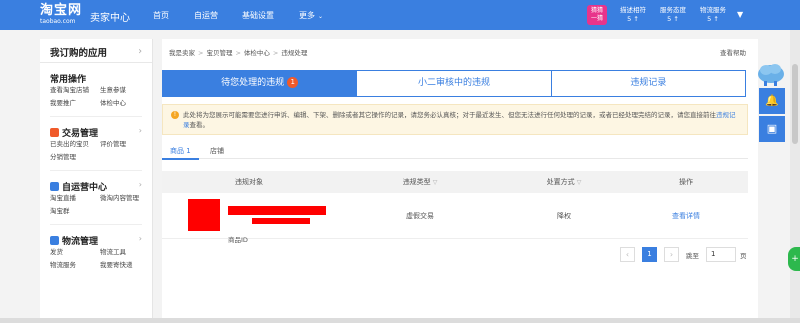 Image resolution: width=800 pixels, height=323 pixels. What do you see at coordinates (253, 83) in the screenshot?
I see `tab-label: 待您处理的违规` at bounding box center [253, 83].